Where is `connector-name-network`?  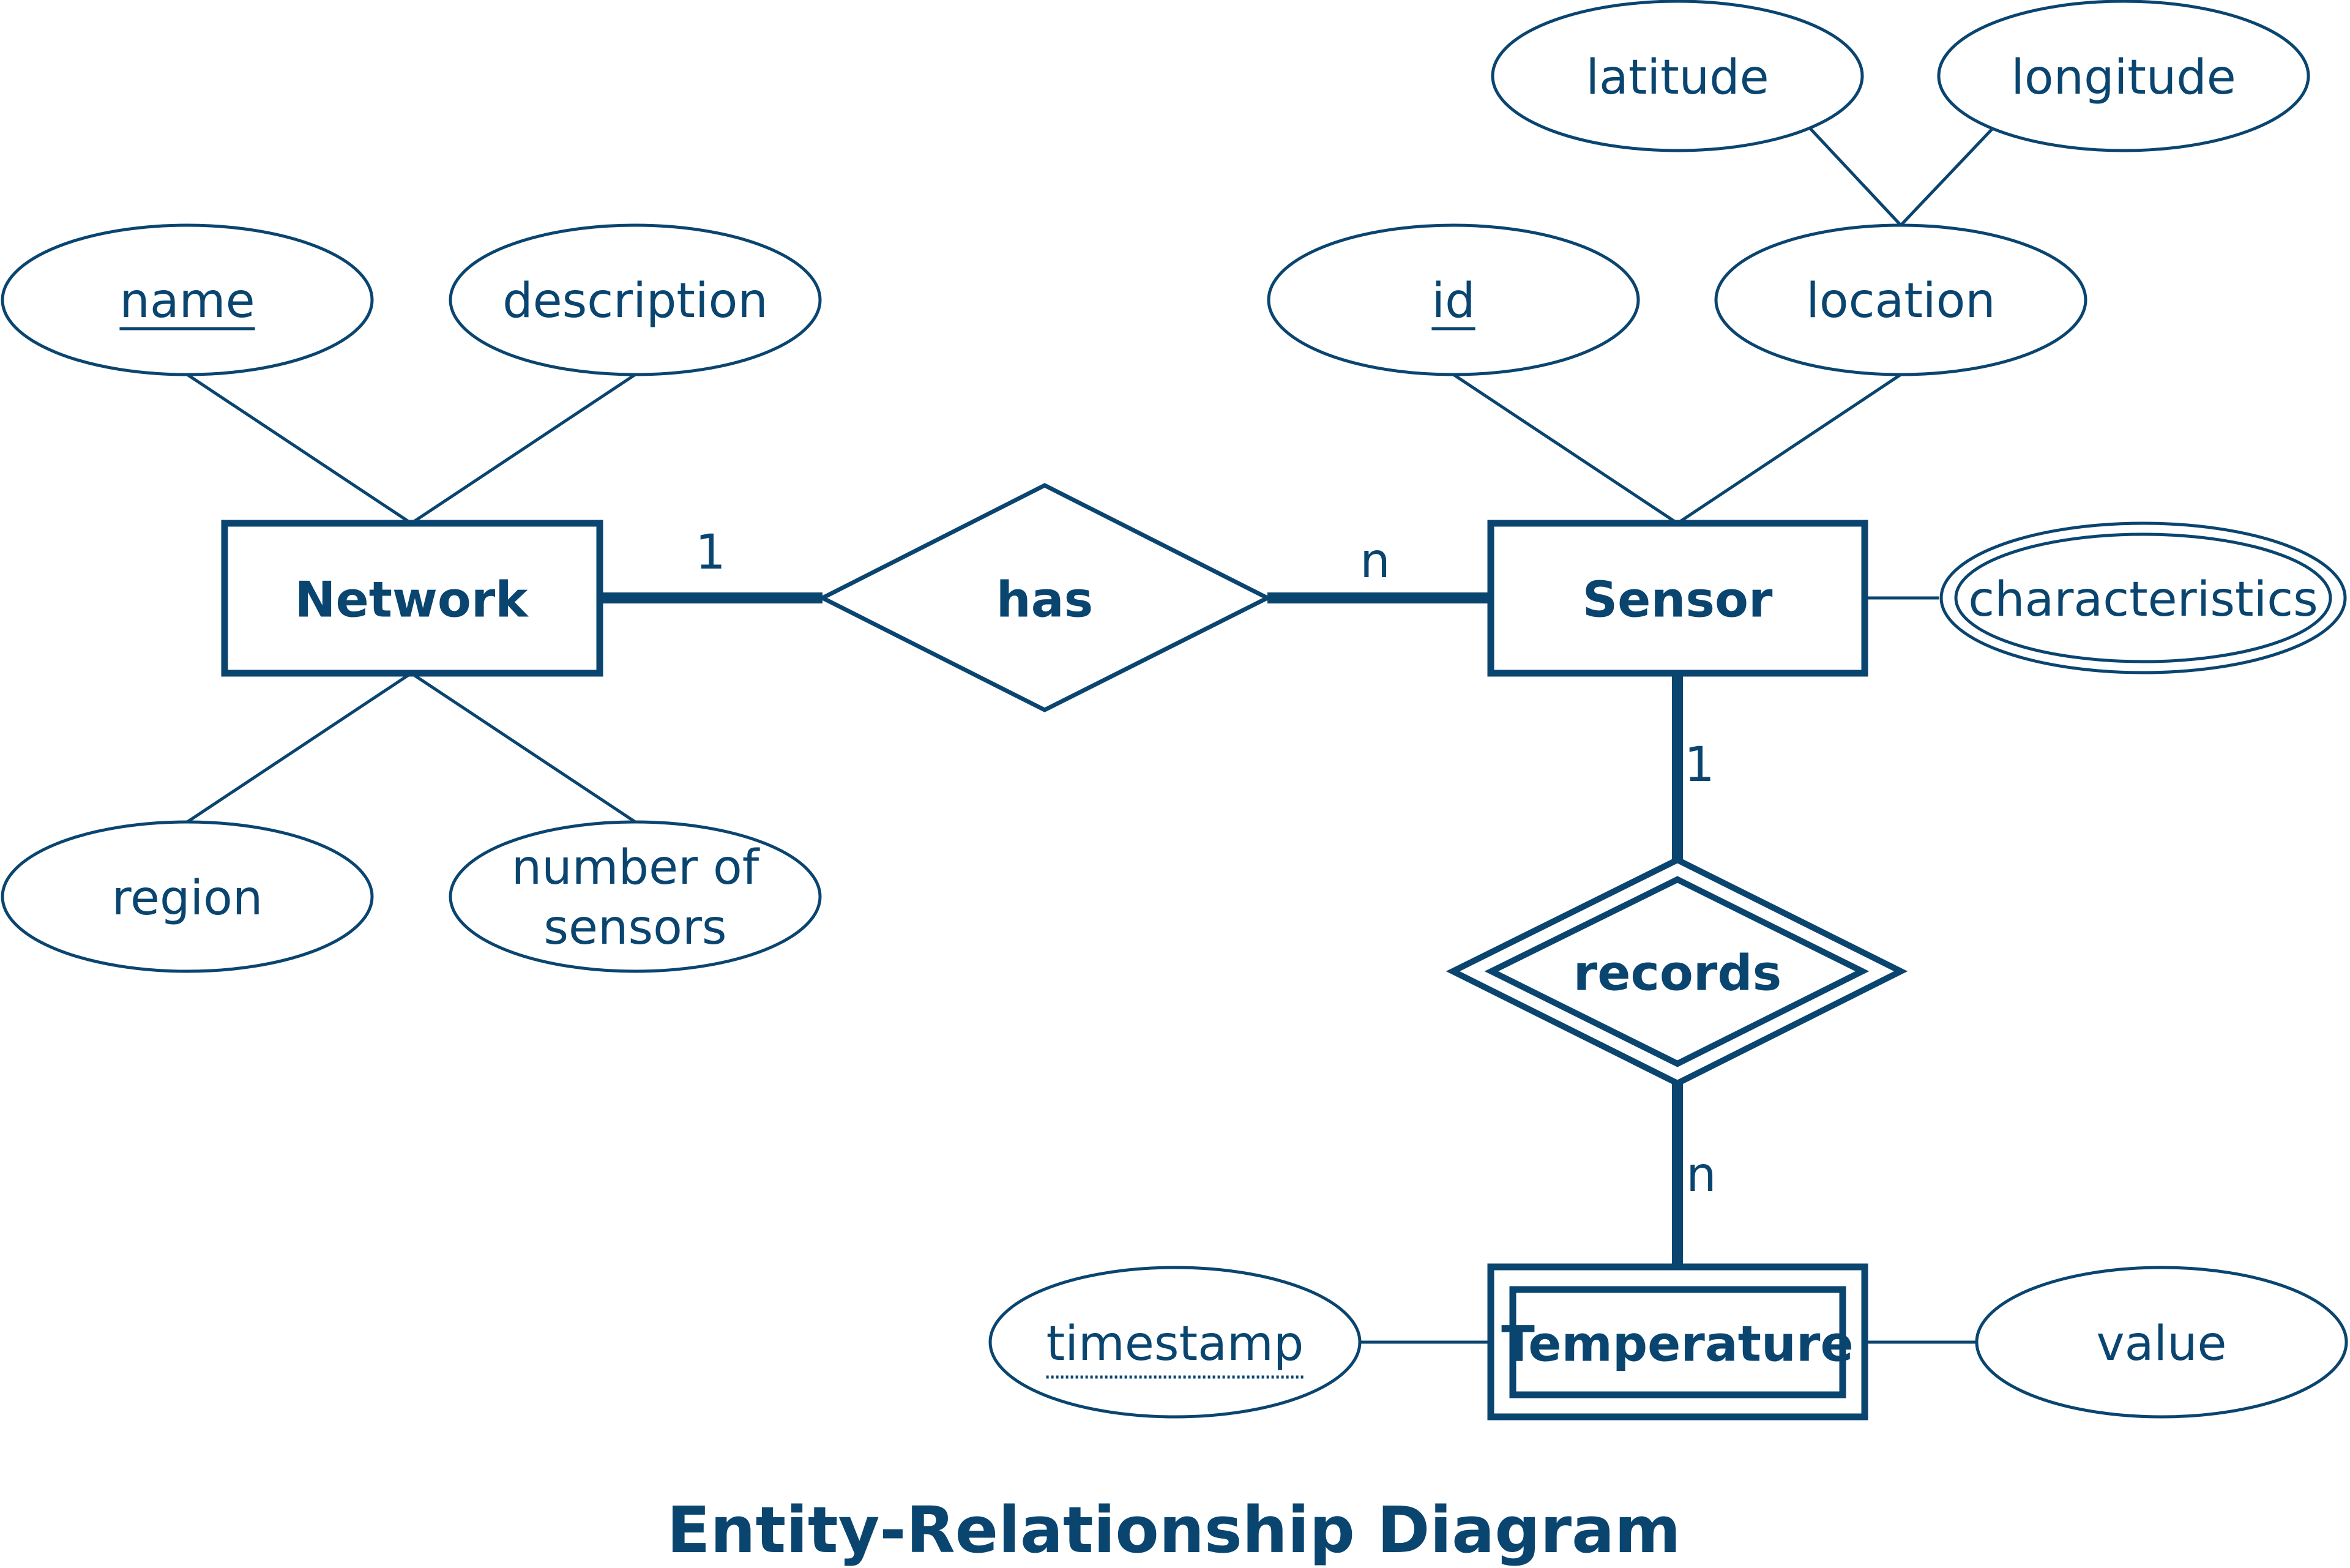
connector-name-network is located at coordinates (299, 449).